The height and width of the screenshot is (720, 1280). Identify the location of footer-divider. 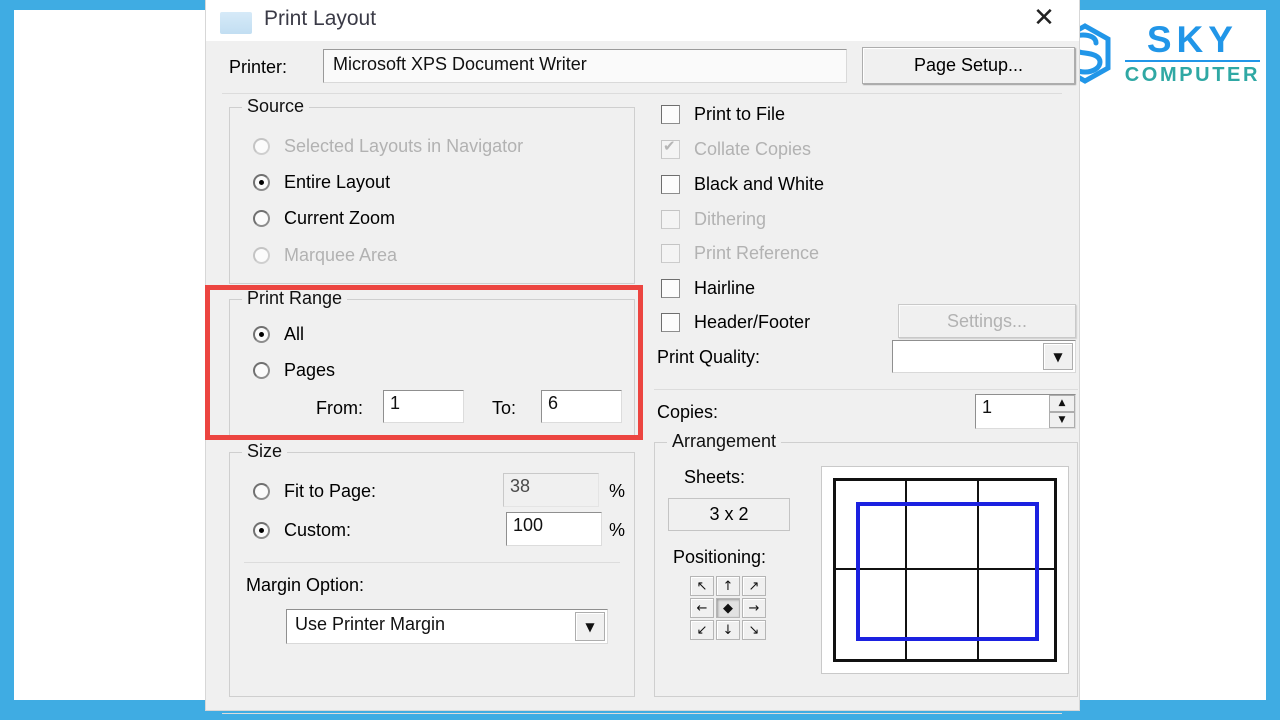
(642, 713).